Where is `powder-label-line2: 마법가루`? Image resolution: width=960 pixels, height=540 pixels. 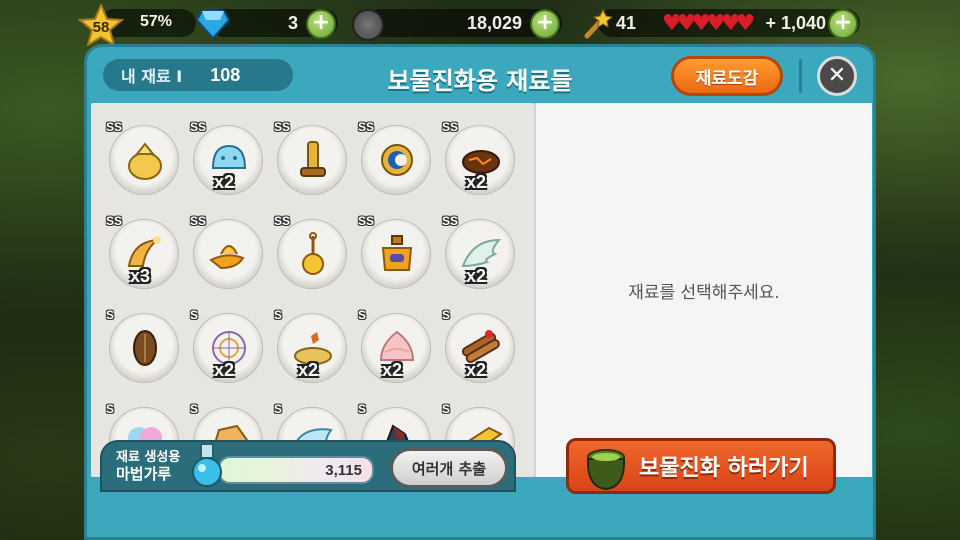 powder-label-line2: 마법가루 is located at coordinates (144, 474).